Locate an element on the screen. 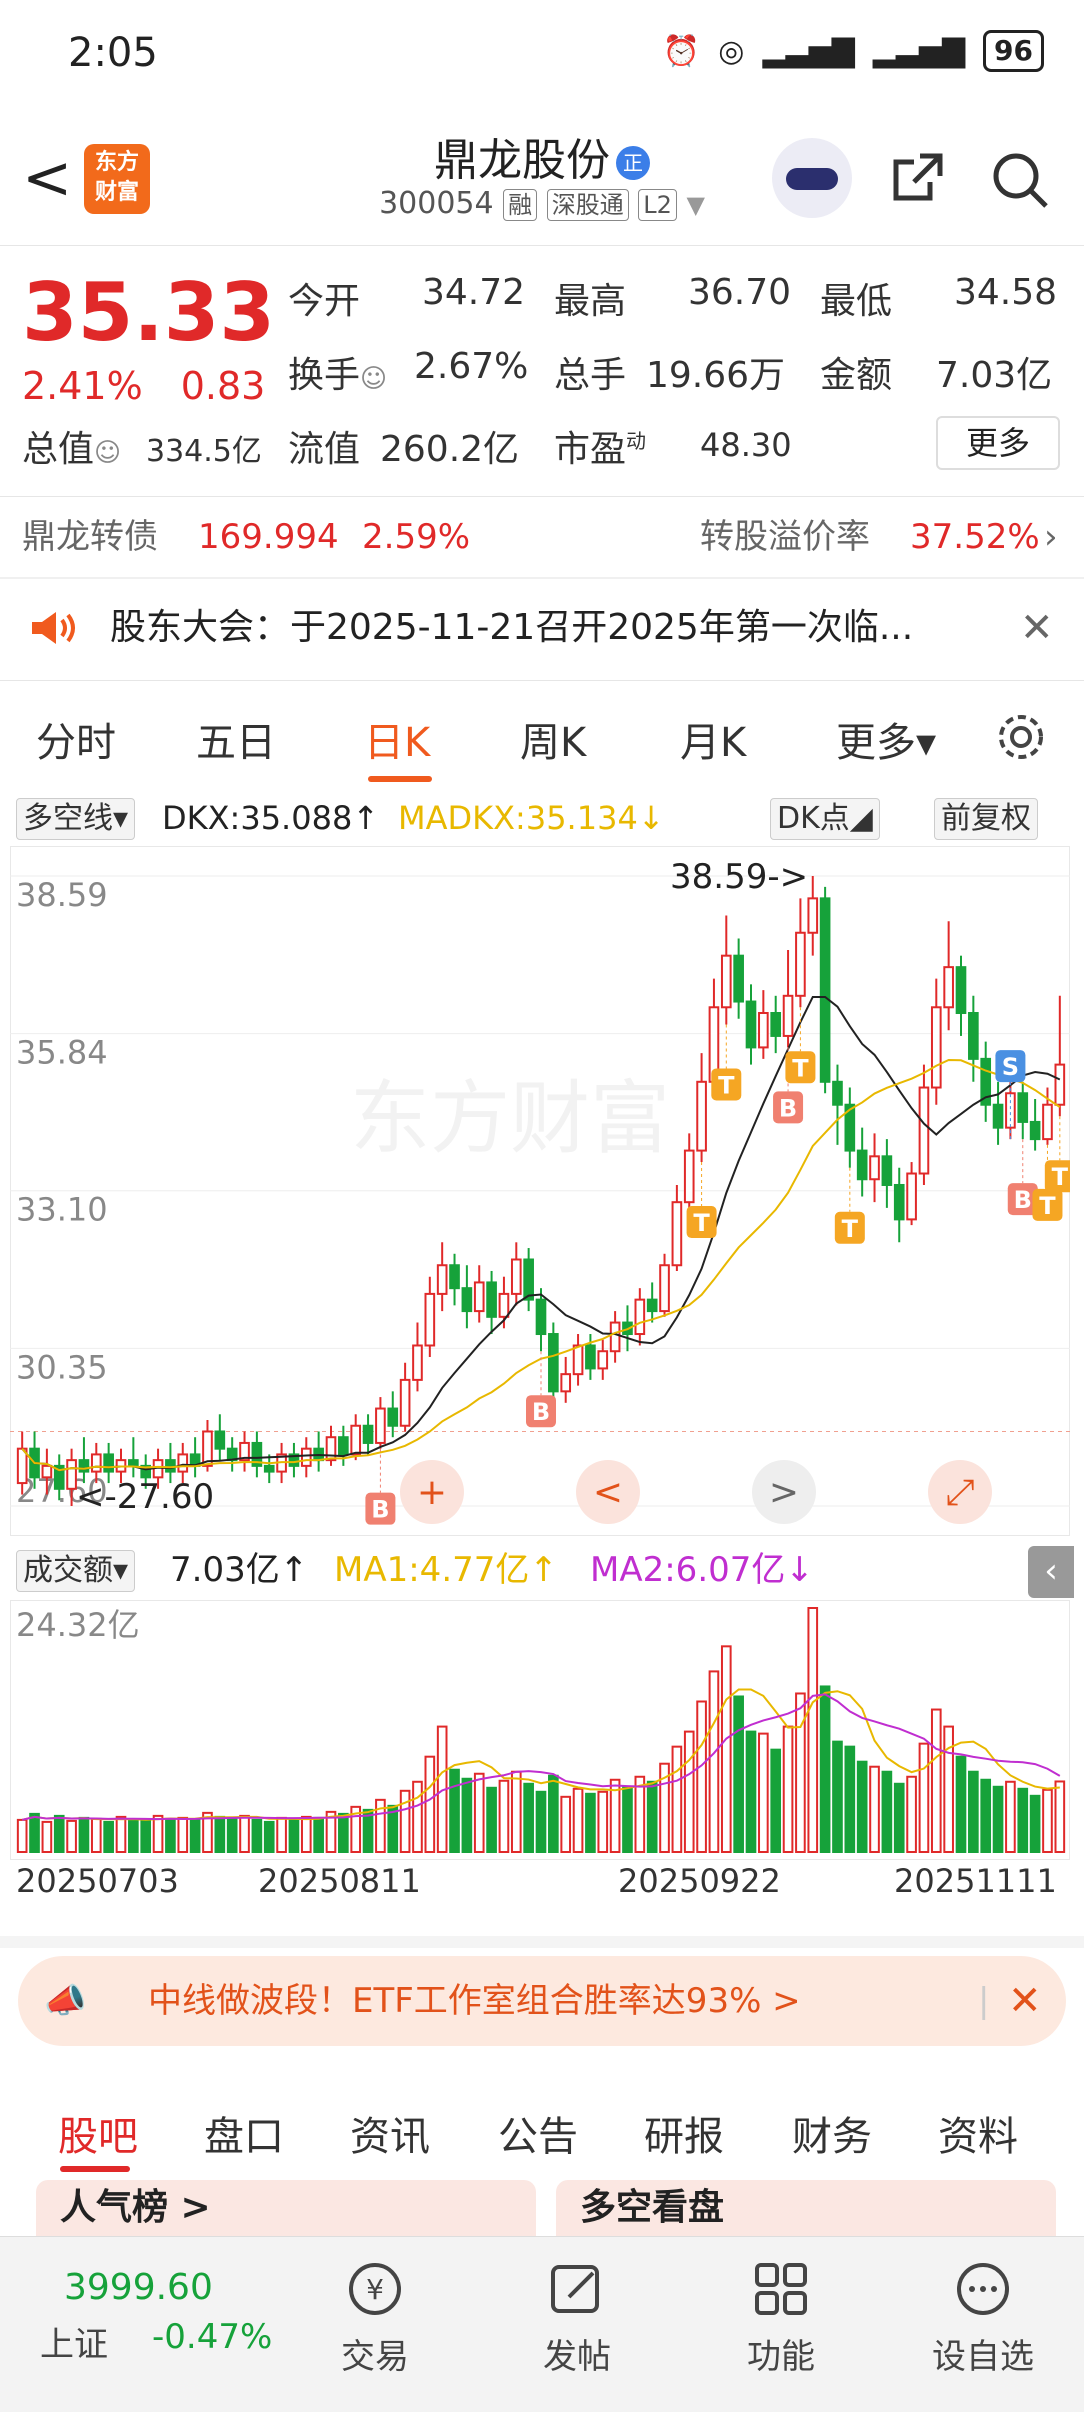  volume-select: 成交额▾ is located at coordinates (76, 1571).